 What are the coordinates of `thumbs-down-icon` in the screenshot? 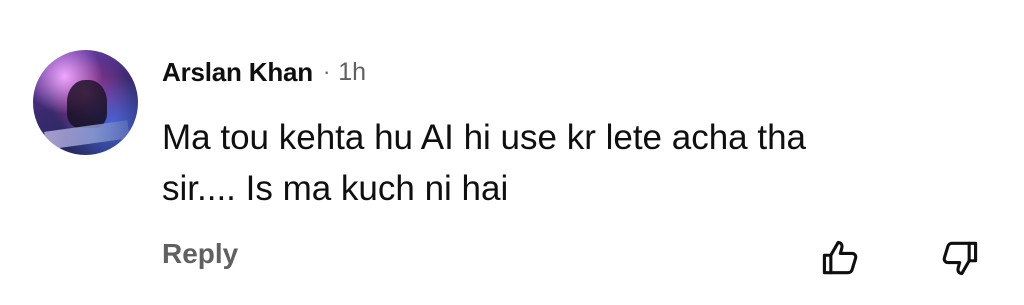 It's located at (960, 258).